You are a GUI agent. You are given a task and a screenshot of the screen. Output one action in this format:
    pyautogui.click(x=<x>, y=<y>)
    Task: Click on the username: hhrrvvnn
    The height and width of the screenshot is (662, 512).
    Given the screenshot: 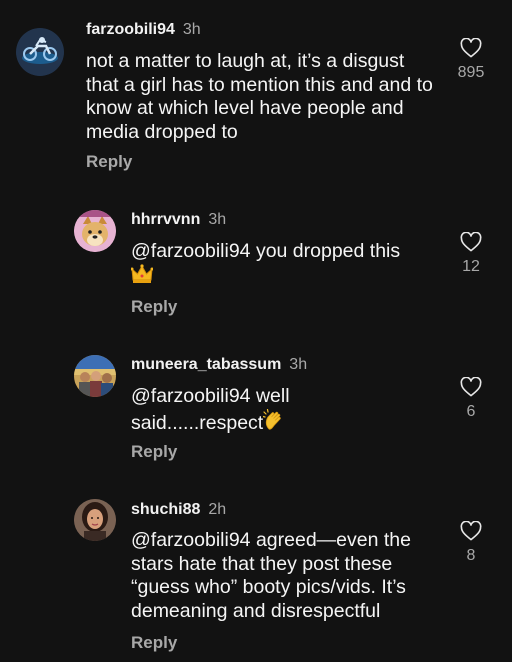 What is the action you would take?
    pyautogui.click(x=165, y=219)
    